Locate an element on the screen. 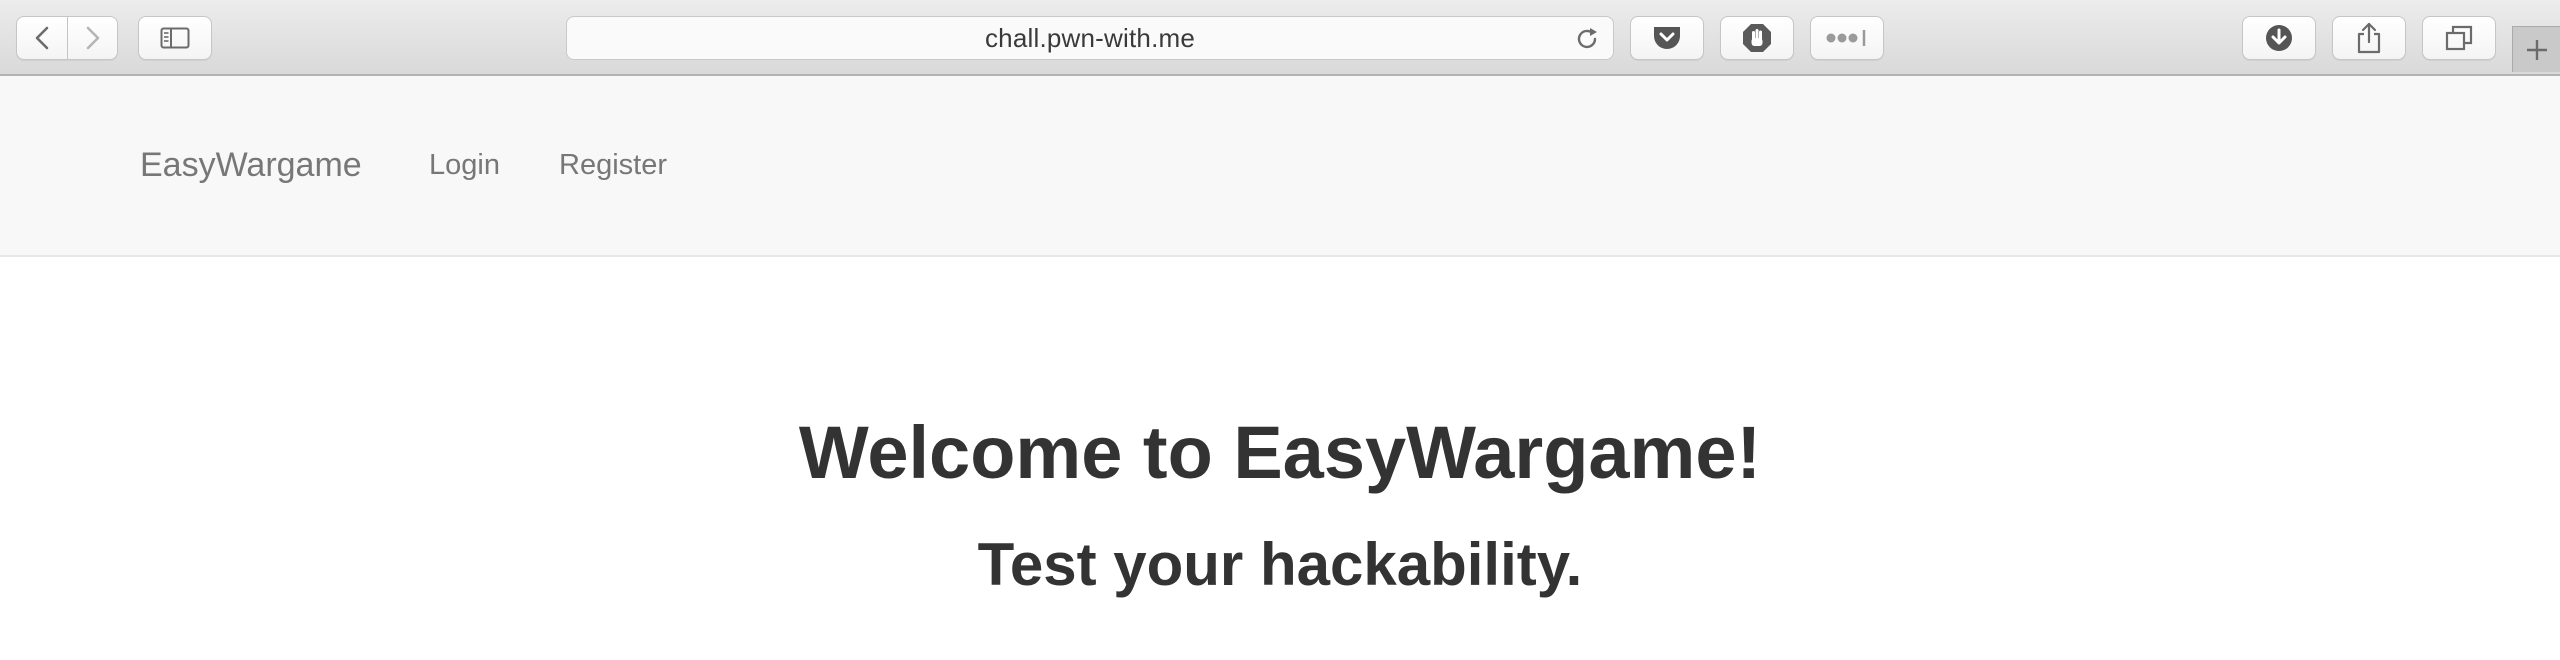  chevron-right-icon is located at coordinates (92, 38).